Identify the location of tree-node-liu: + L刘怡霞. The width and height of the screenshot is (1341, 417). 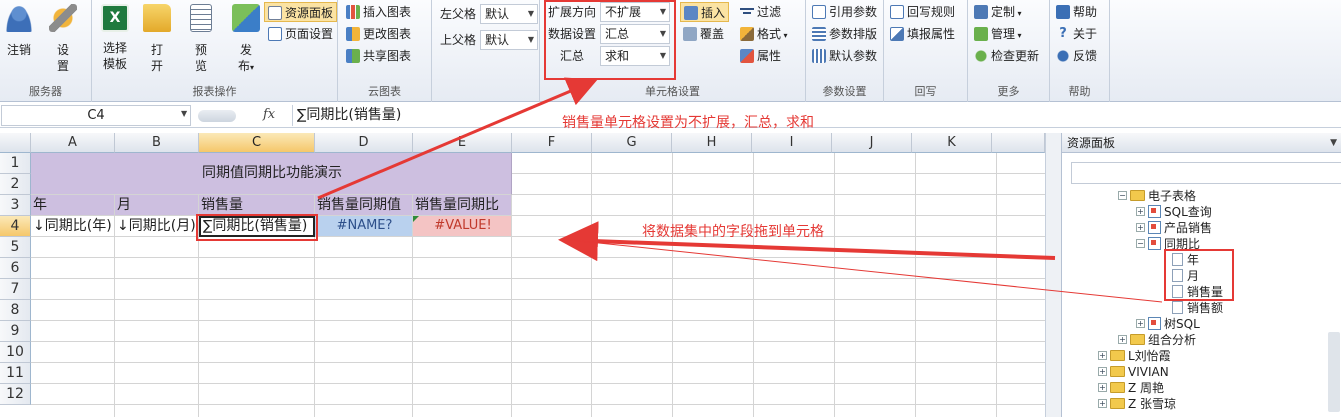
(1134, 356).